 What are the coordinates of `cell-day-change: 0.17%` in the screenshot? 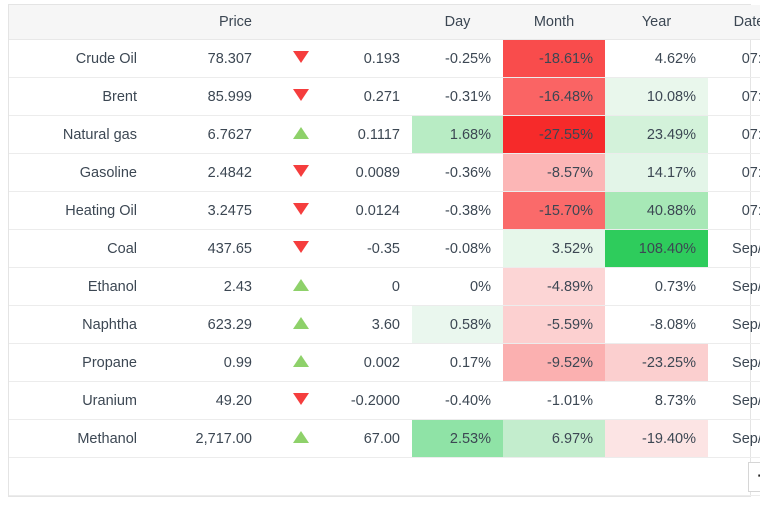 It's located at (457, 362).